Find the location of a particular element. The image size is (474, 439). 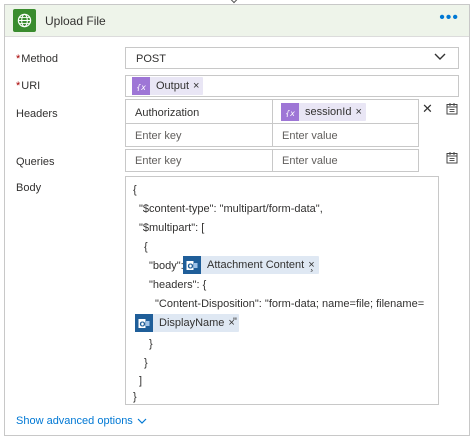

body-line: ] is located at coordinates (141, 381).